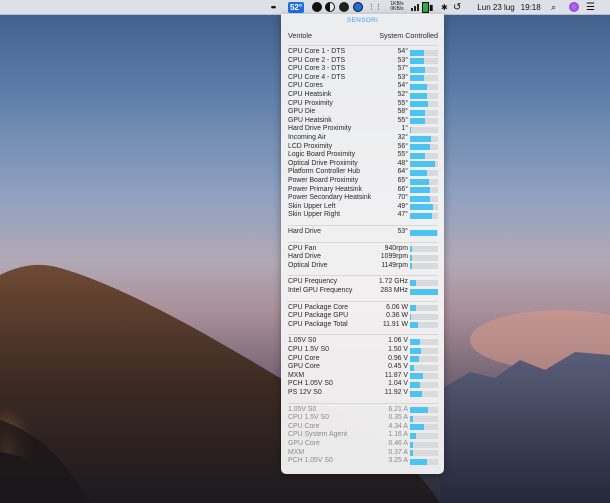 This screenshot has height=503, width=610. I want to click on sensor-value: 11.92 V, so click(396, 392).